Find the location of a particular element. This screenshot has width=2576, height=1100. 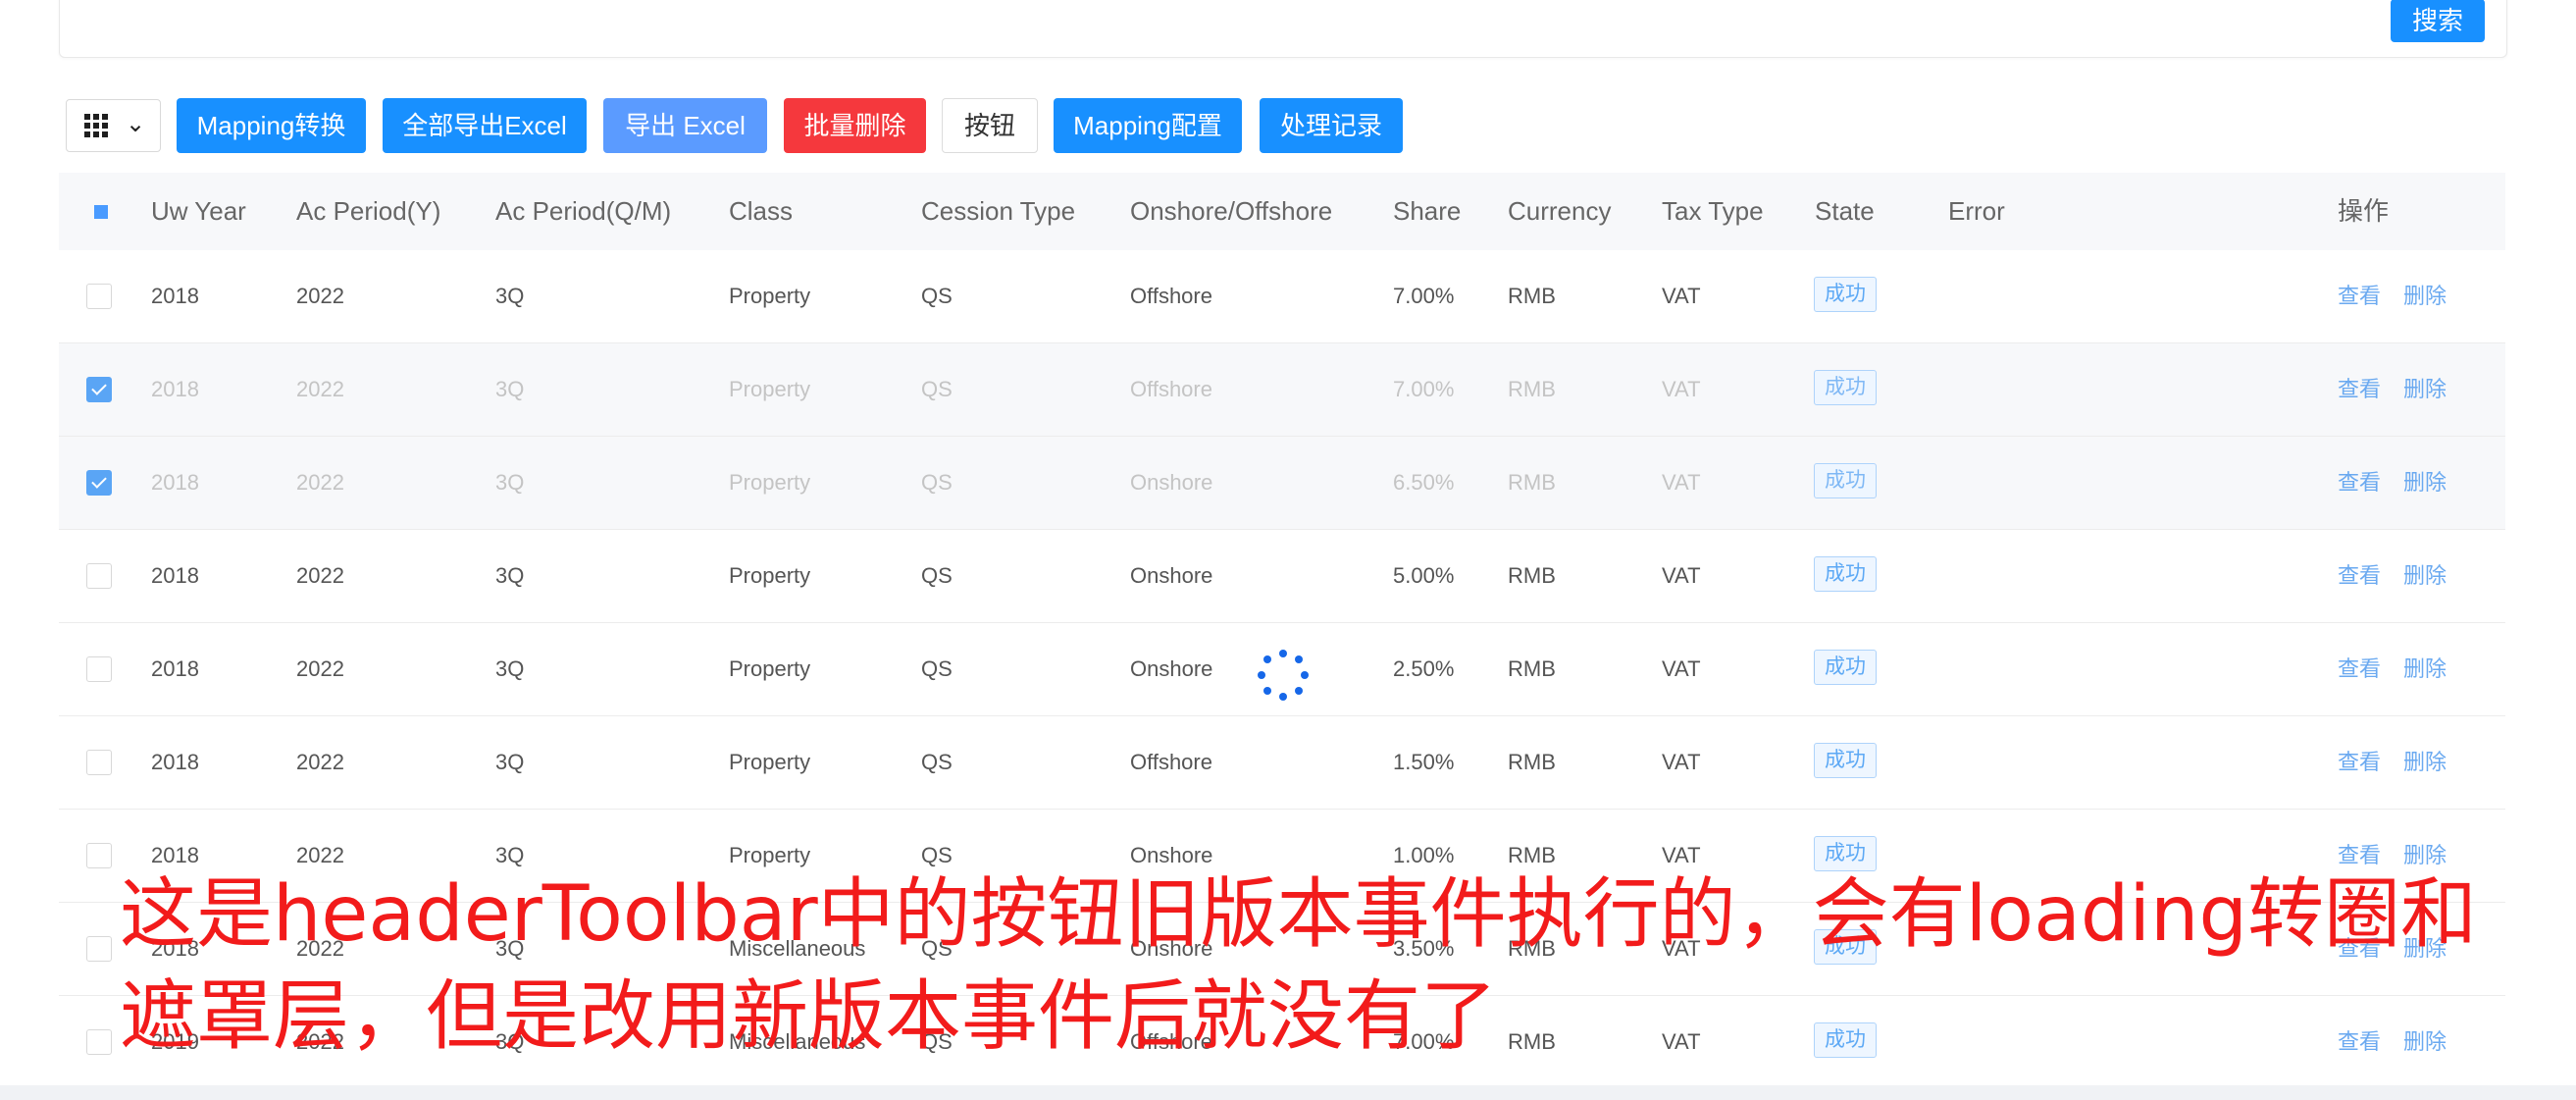

generic-button: 按钮 is located at coordinates (990, 125).